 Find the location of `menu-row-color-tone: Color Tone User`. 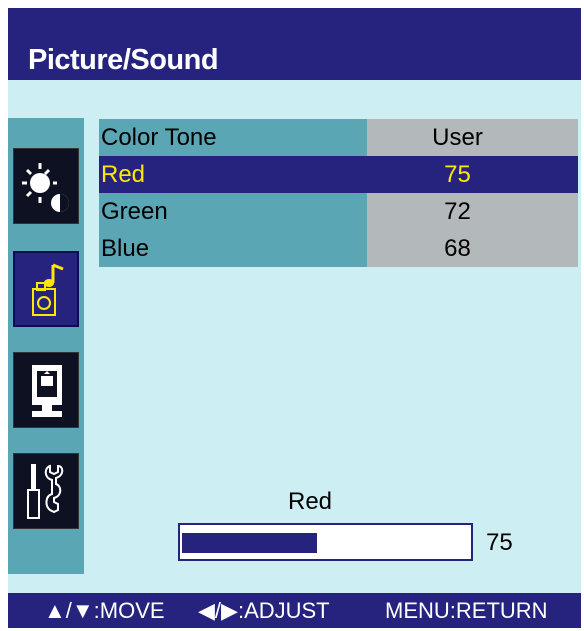

menu-row-color-tone: Color Tone User is located at coordinates (338, 137).